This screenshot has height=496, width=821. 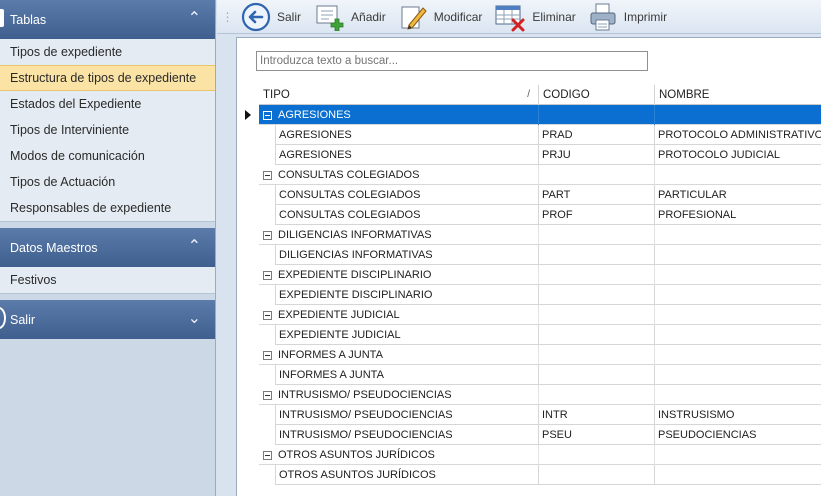 I want to click on group-row: CONSULTAS COLEGIADOS, so click(x=540, y=175).